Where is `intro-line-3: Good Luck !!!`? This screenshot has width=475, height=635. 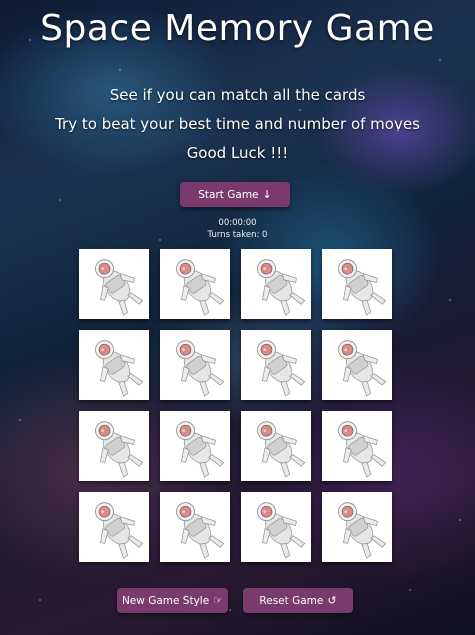 intro-line-3: Good Luck !!! is located at coordinates (237, 153).